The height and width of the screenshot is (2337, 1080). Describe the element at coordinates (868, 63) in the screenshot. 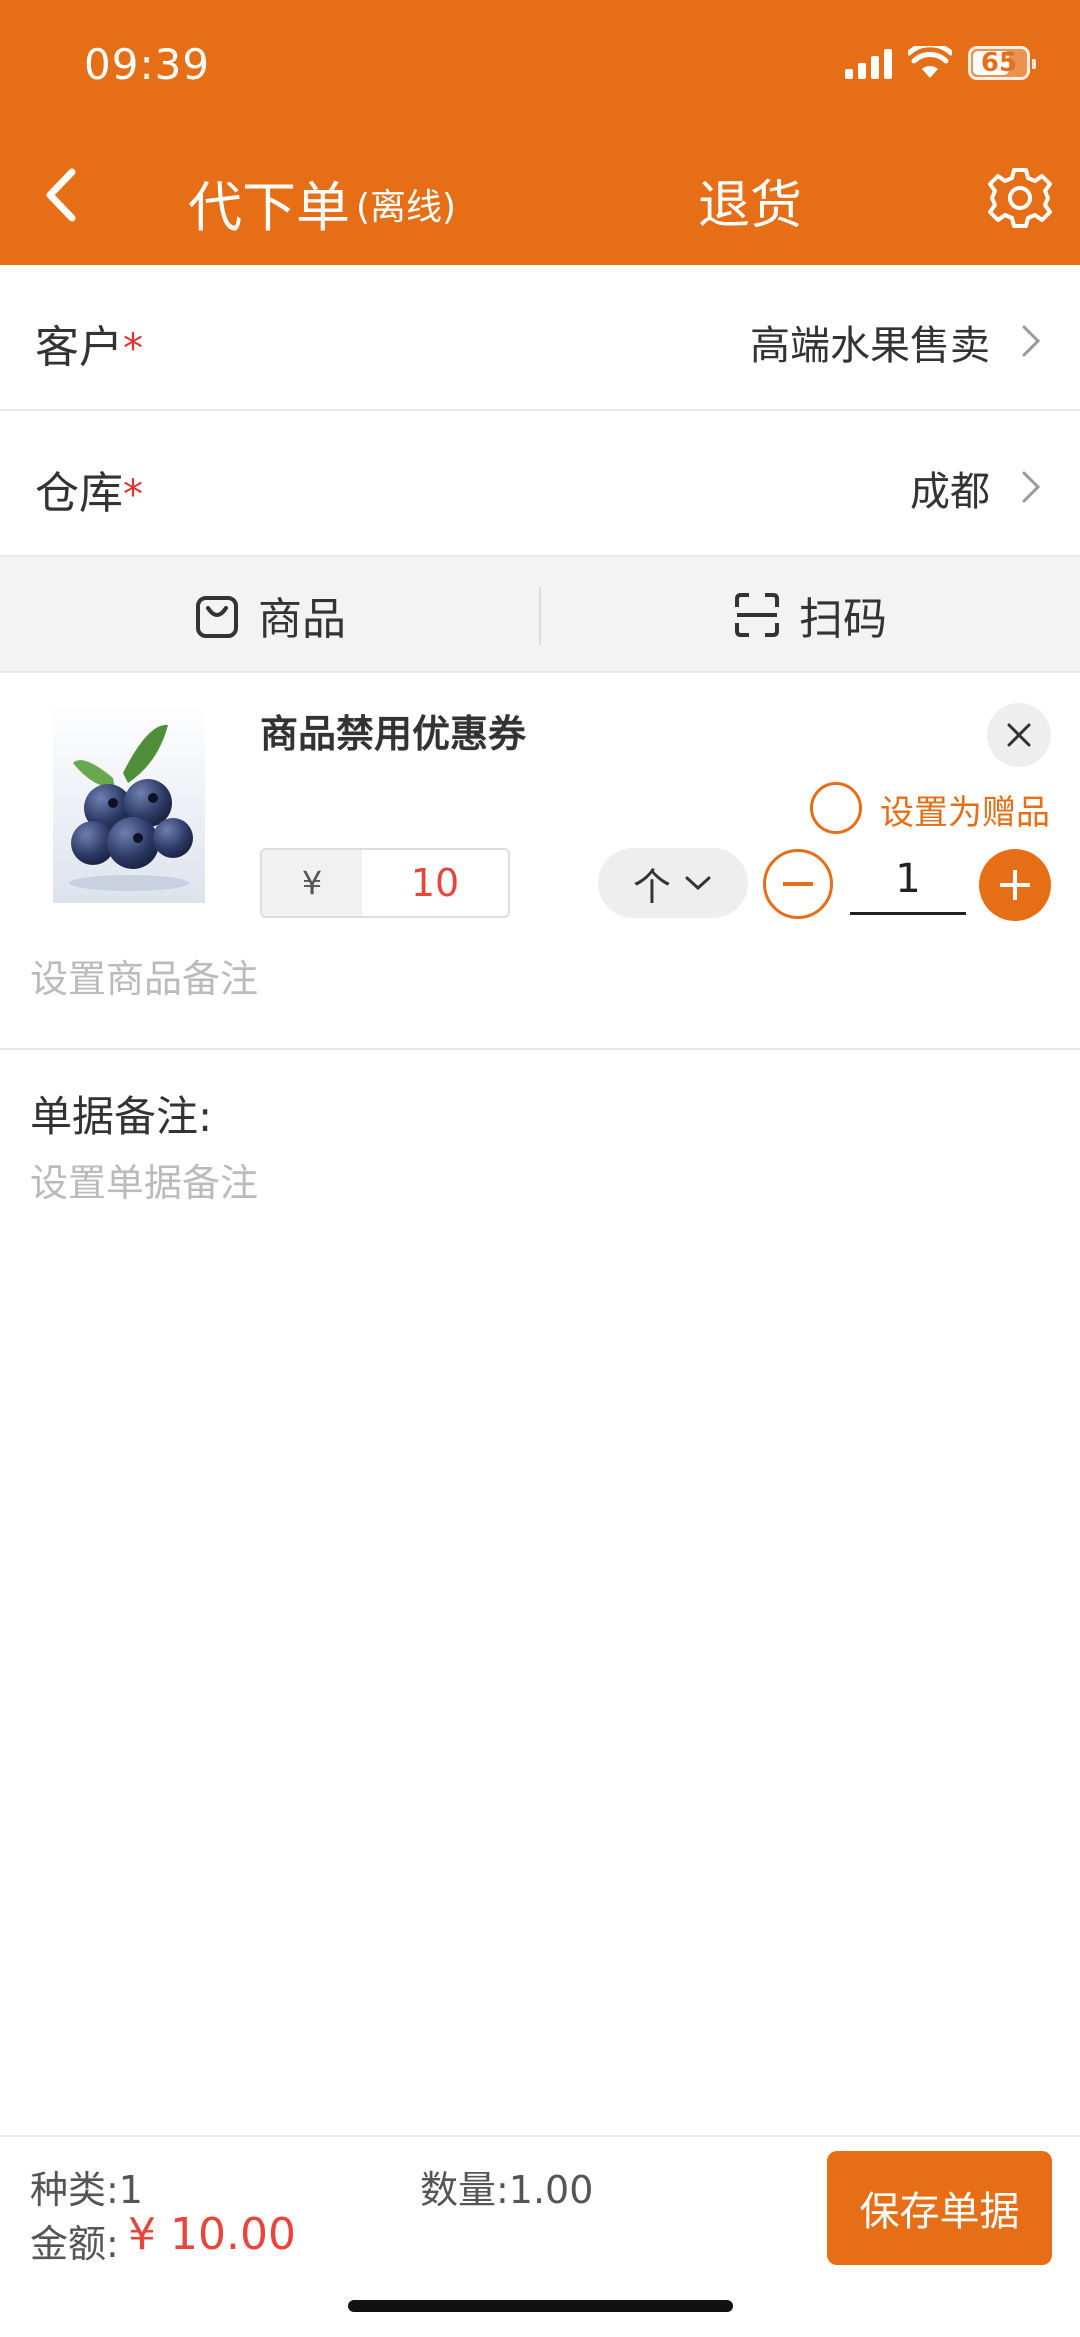

I see `signal-icon` at that location.